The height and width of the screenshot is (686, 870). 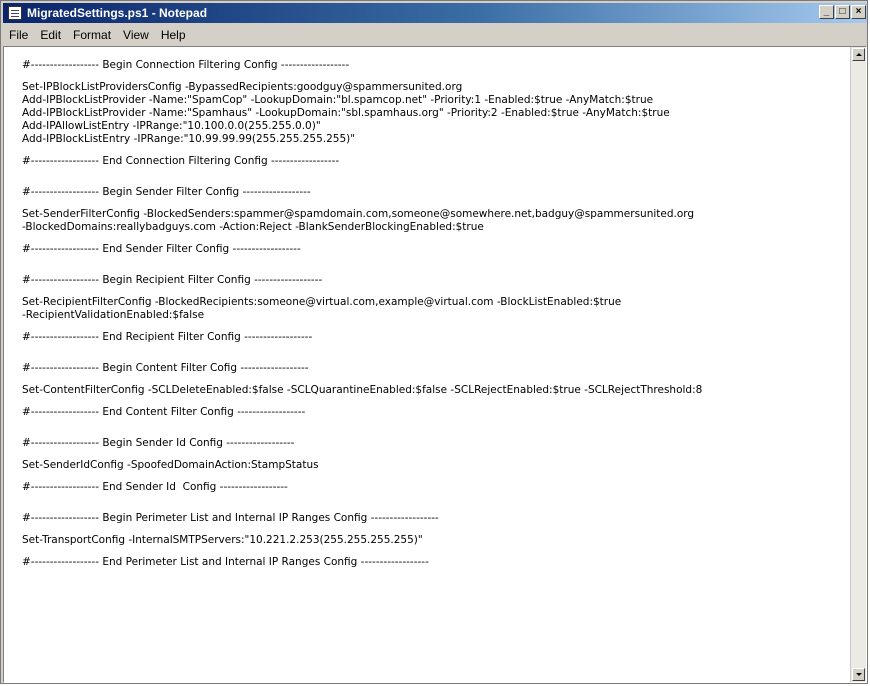 What do you see at coordinates (858, 12) in the screenshot?
I see `close-button: ×` at bounding box center [858, 12].